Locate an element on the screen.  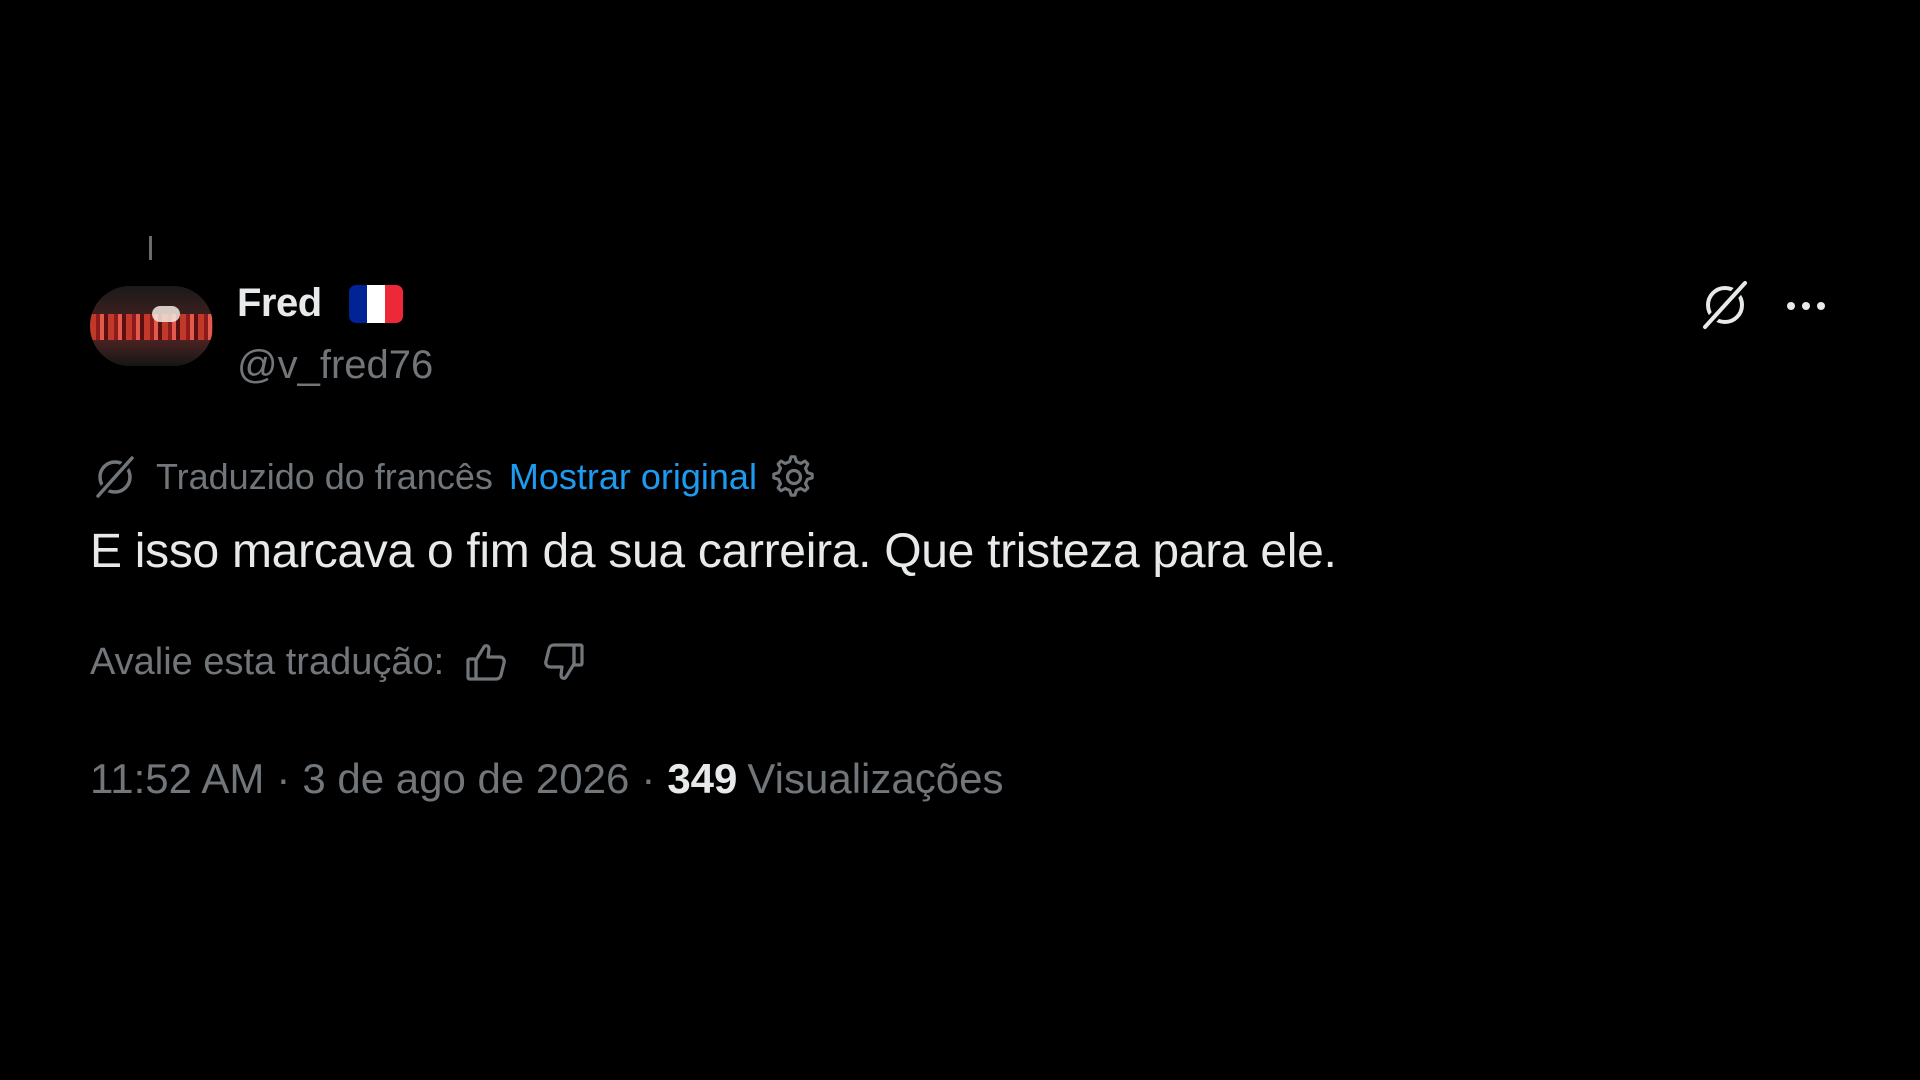
views-count: 349 is located at coordinates (702, 779).